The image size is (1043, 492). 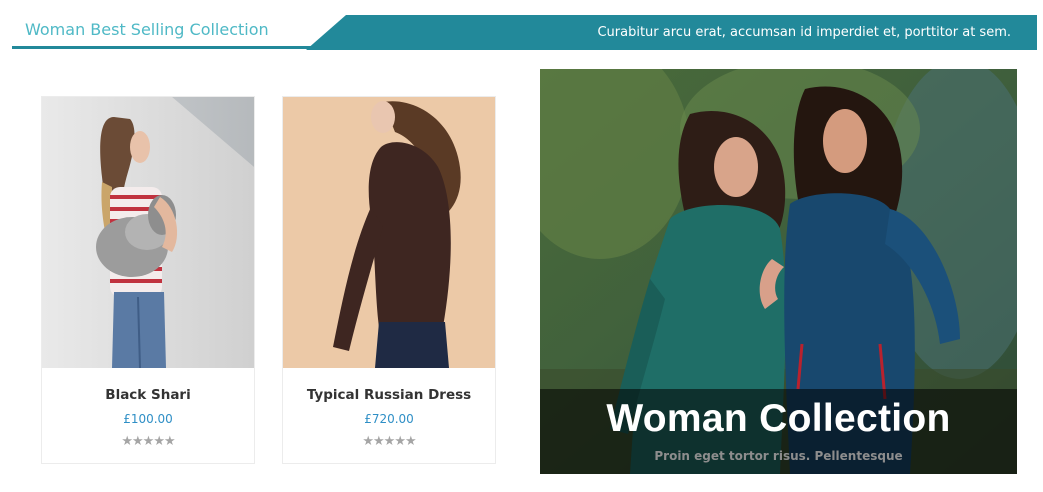 What do you see at coordinates (389, 419) in the screenshot?
I see `product-price: £720.00` at bounding box center [389, 419].